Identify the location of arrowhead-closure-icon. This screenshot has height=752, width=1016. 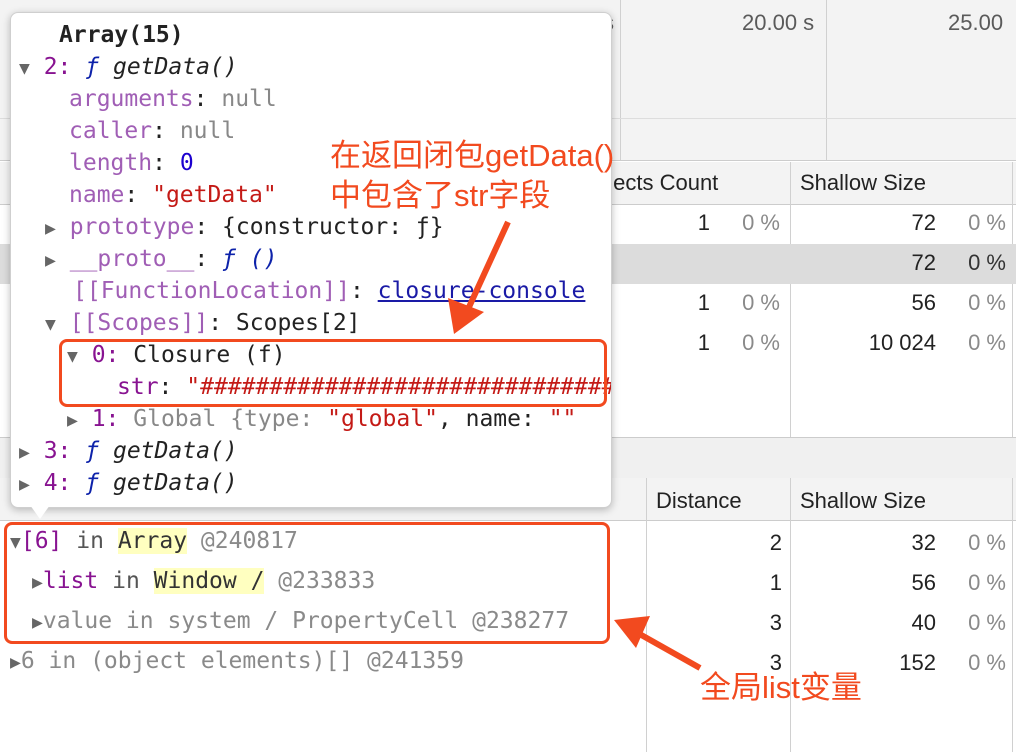
(466, 316).